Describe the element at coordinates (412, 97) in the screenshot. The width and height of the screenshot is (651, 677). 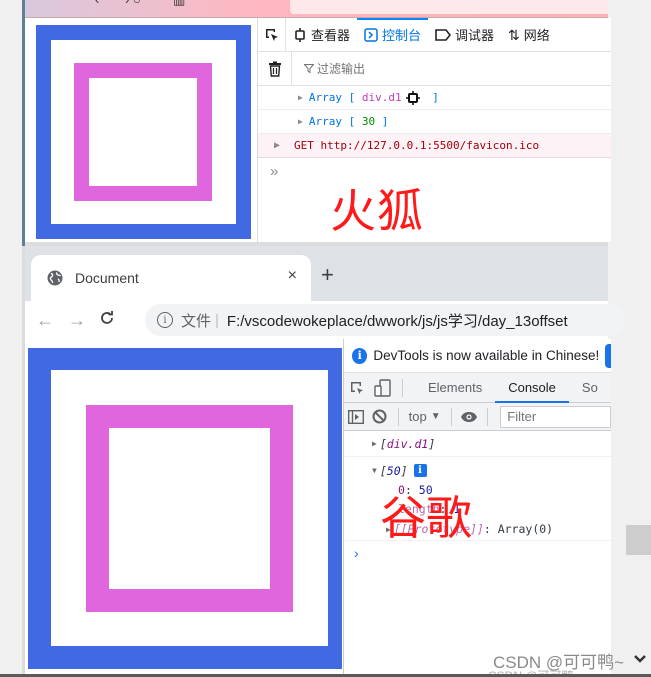
I see `inspect-node-icon` at that location.